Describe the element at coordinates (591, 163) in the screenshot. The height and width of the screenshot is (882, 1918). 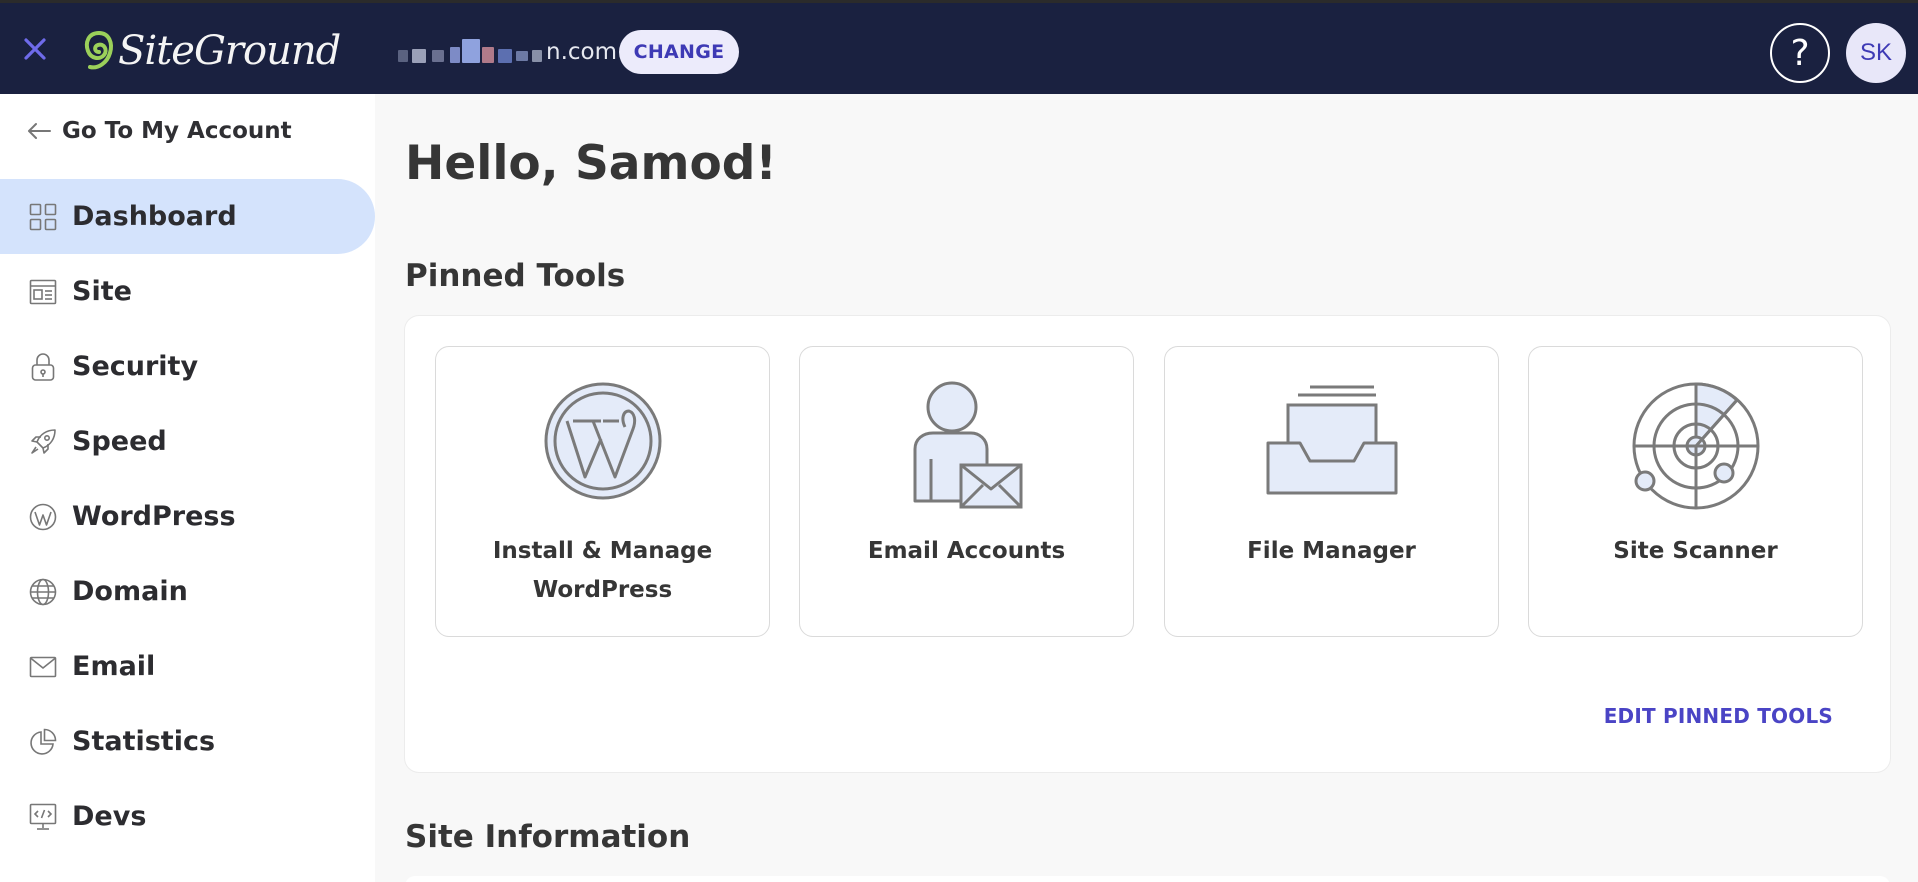
I see `page-title: Hello, Samod!` at that location.